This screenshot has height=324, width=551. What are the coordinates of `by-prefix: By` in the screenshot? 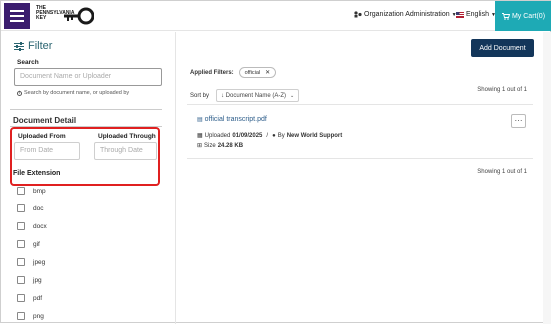 It's located at (281, 135).